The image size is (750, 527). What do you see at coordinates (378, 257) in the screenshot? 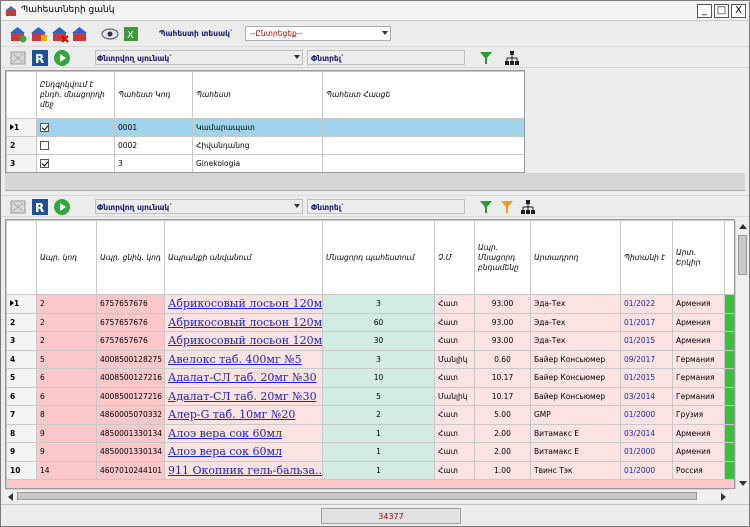
I see `col-header-stock-qty: Մնացորդ պահեստում` at bounding box center [378, 257].